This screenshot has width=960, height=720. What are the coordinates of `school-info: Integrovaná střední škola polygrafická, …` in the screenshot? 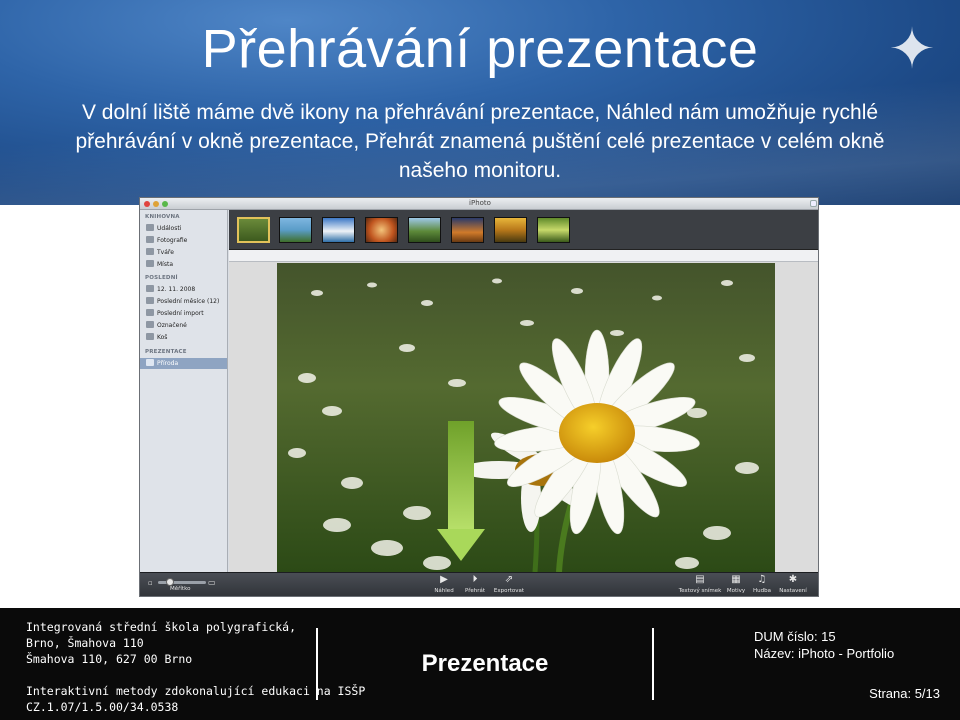 It's located at (161, 643).